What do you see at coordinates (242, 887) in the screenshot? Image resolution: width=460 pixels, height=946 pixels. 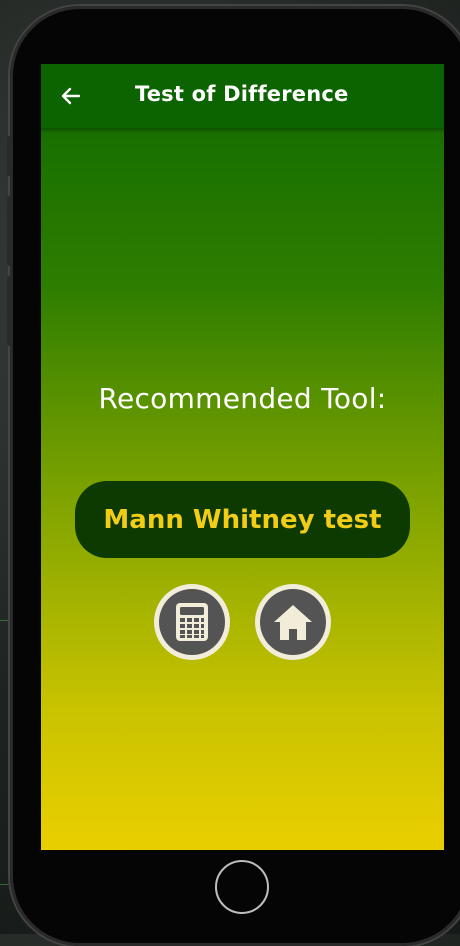 I see `phone-home-button` at bounding box center [242, 887].